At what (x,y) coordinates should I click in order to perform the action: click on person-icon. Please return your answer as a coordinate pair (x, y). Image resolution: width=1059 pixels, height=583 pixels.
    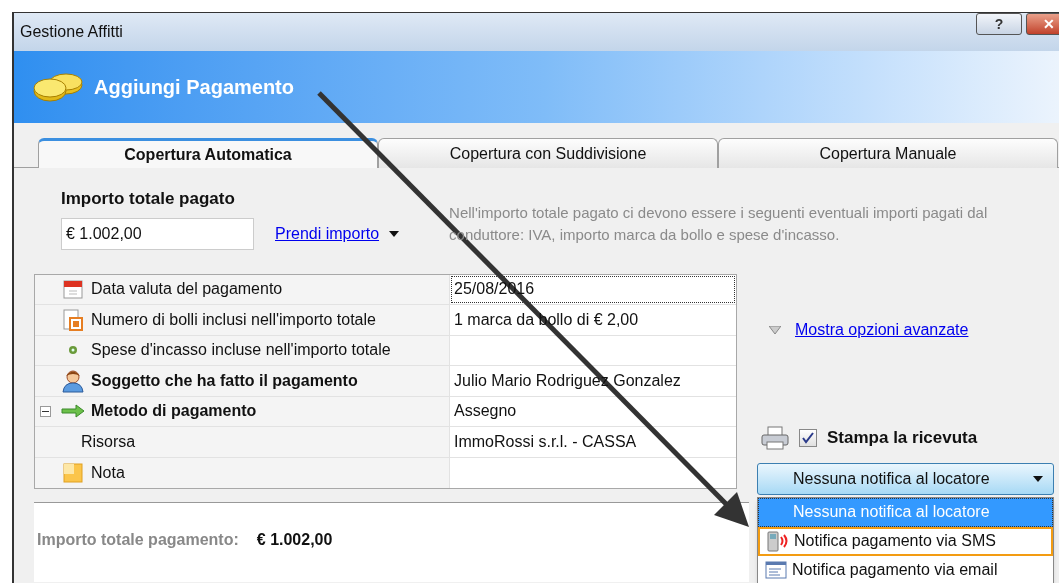
    Looking at the image, I should click on (73, 380).